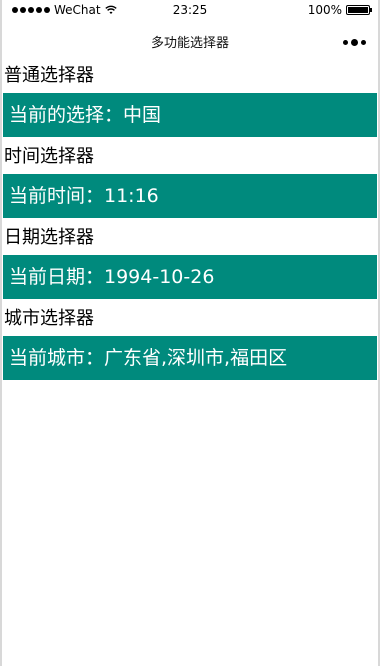 The image size is (380, 666). What do you see at coordinates (190, 358) in the screenshot?
I see `city-picker: 当前城市：广东省,深圳市,福田区` at bounding box center [190, 358].